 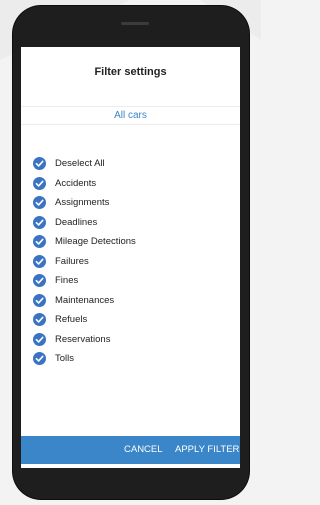 I want to click on filter-label: Deselect All, so click(x=80, y=163).